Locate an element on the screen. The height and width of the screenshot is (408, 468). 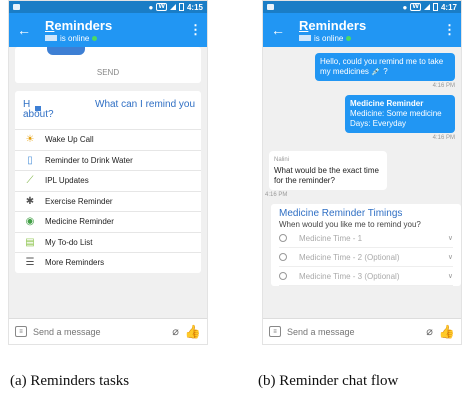
cricket-bat-icon: ⟋ is located at coordinates (30, 181).